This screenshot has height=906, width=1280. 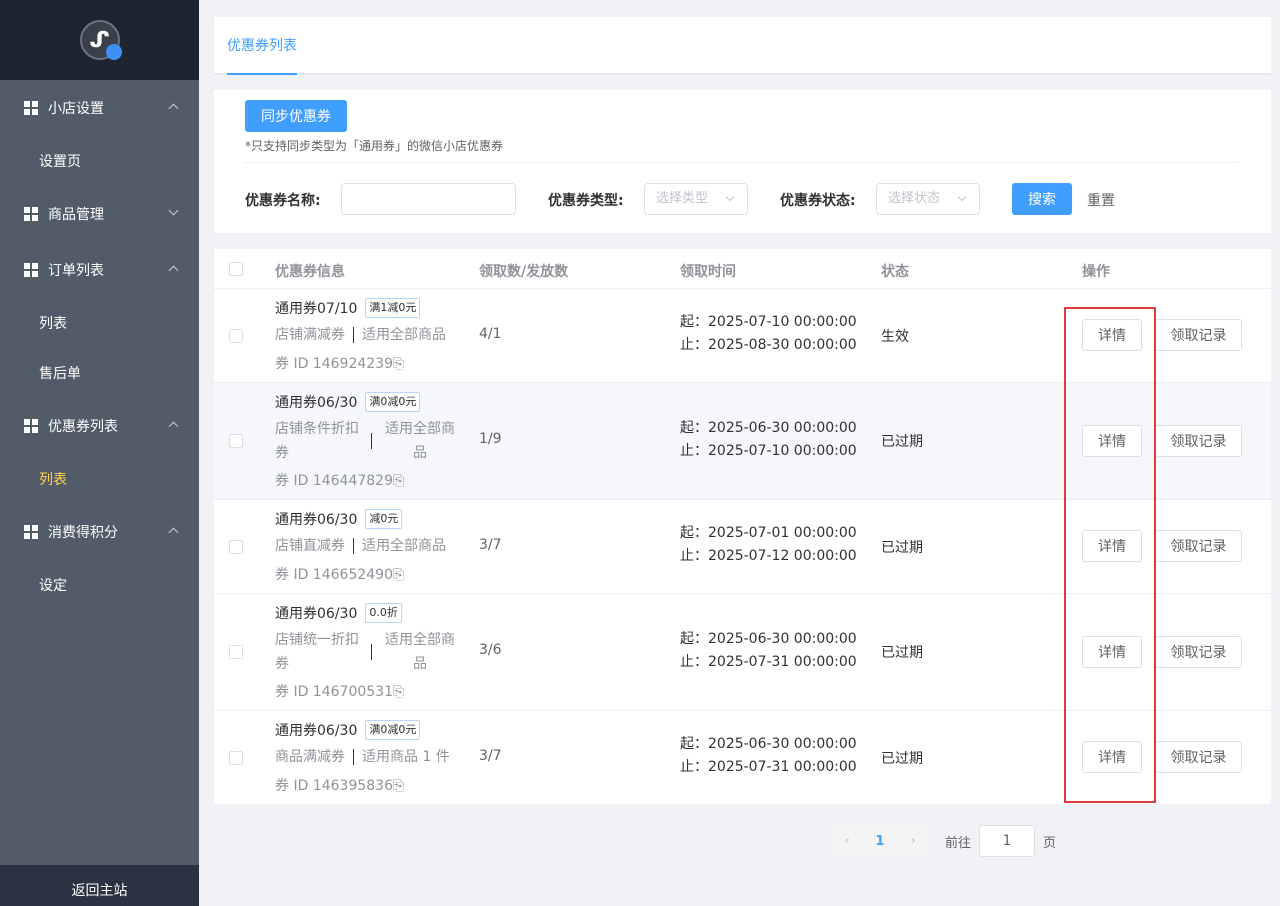 What do you see at coordinates (880, 841) in the screenshot?
I see `page-number: 1` at bounding box center [880, 841].